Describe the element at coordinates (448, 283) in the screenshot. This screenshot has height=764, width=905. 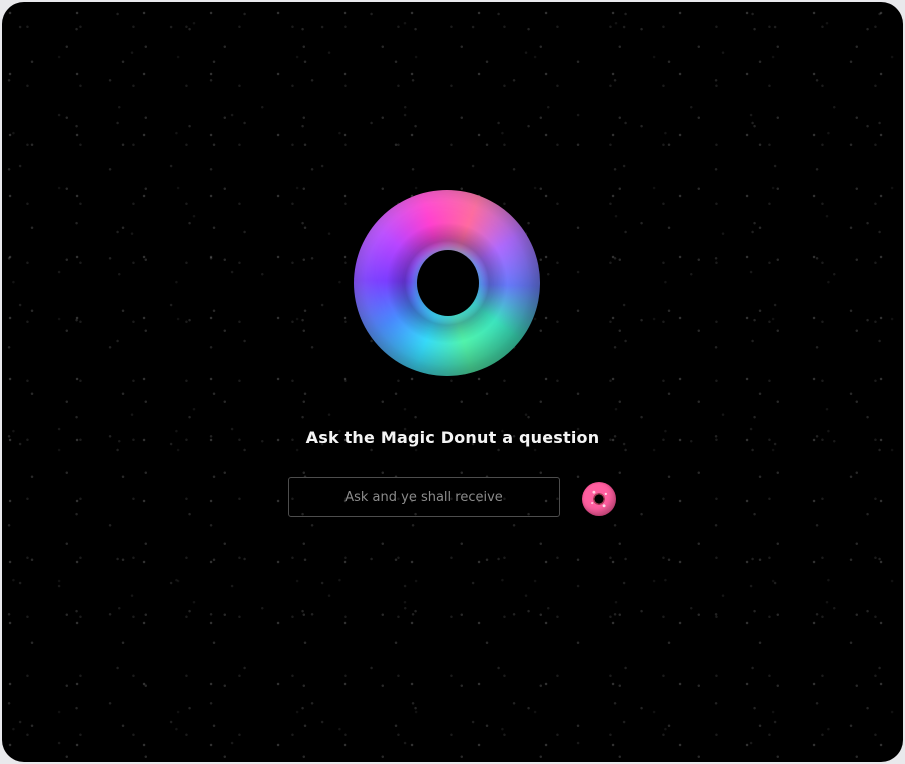
I see `magic-donut-hole` at that location.